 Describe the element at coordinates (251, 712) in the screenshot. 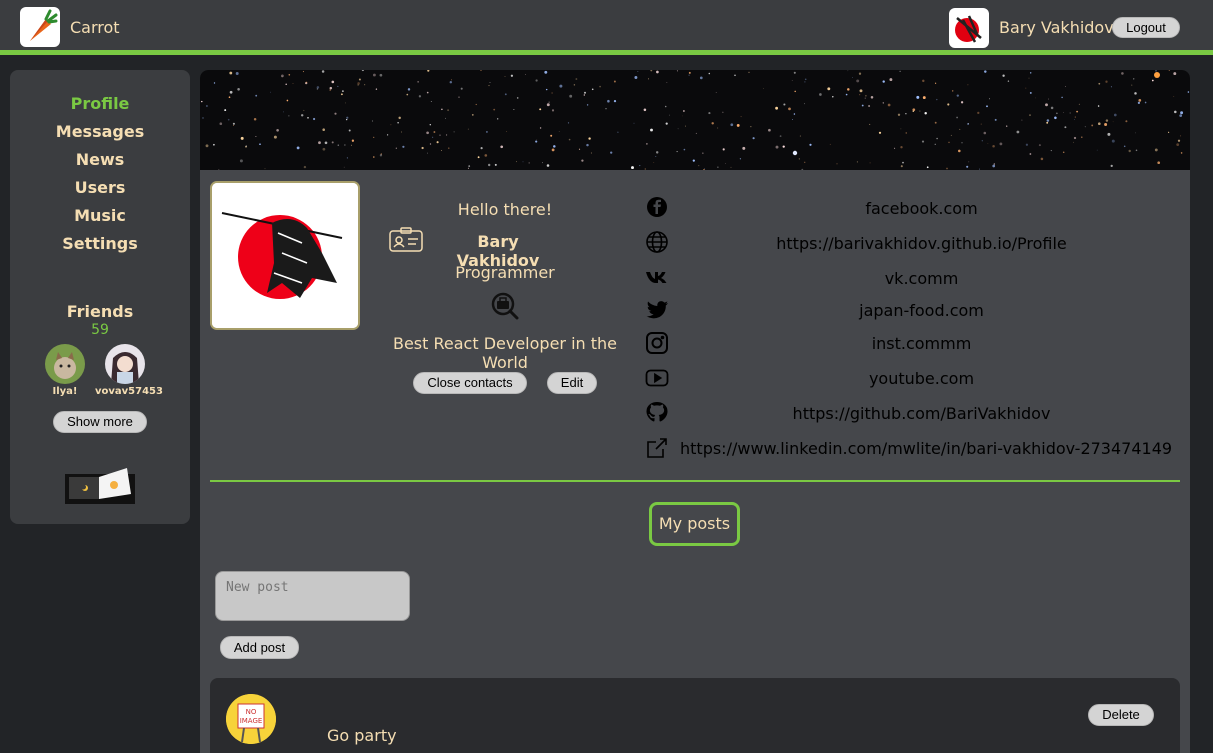

I see `svg-text: NO` at that location.